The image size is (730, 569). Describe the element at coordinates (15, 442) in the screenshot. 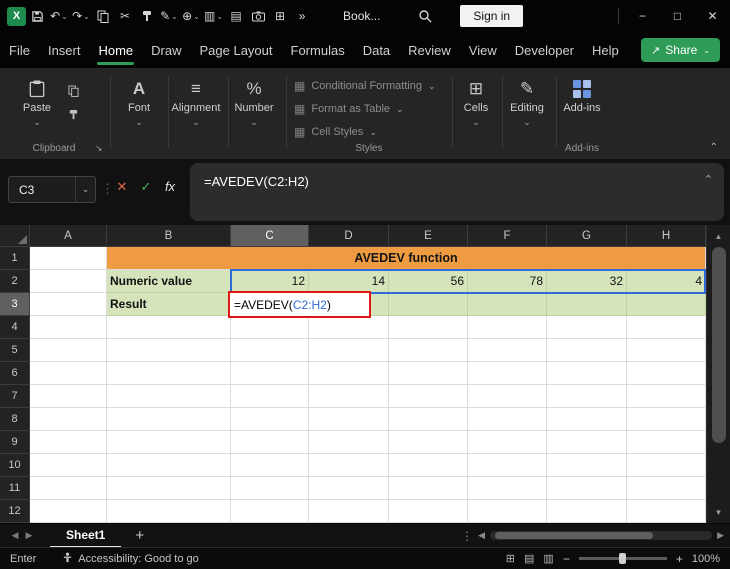

I see `row-header-9: 9` at that location.